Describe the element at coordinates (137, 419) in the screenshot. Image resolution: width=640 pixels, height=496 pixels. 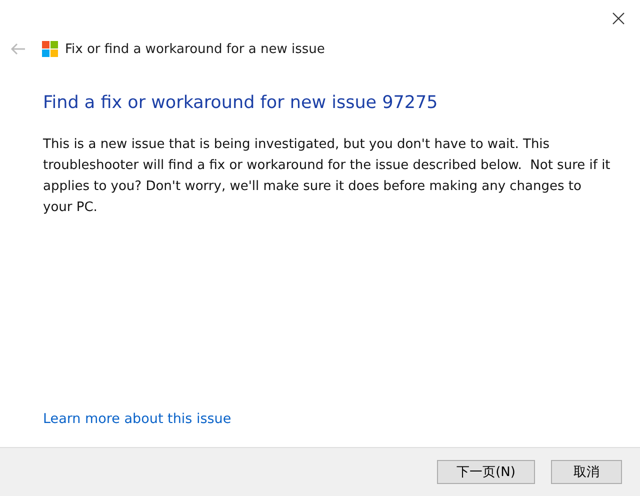
I see `learn-more-link: Learn more about this issue` at that location.